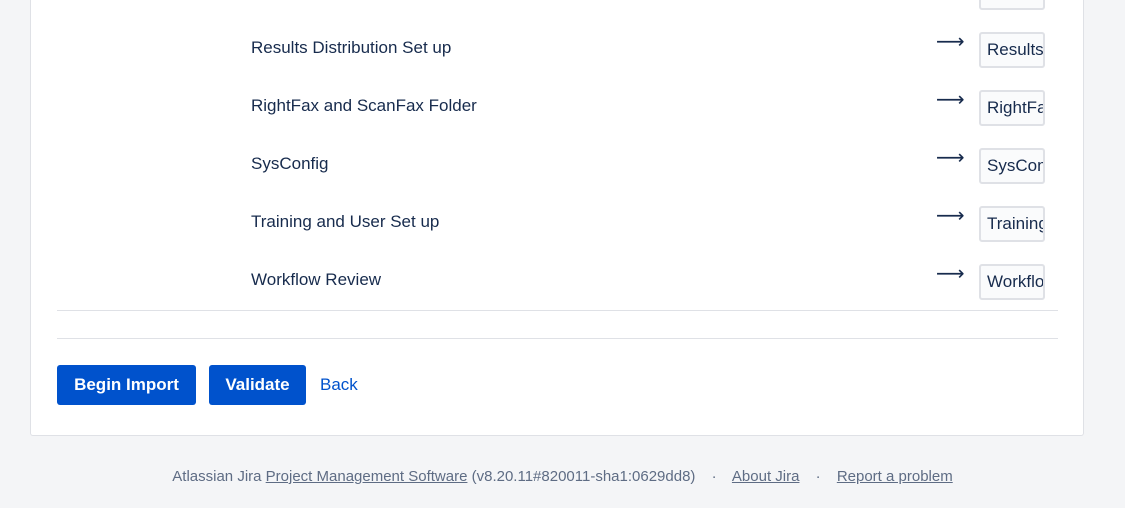  What do you see at coordinates (126, 385) in the screenshot?
I see `begin-import-button: Begin Import` at bounding box center [126, 385].